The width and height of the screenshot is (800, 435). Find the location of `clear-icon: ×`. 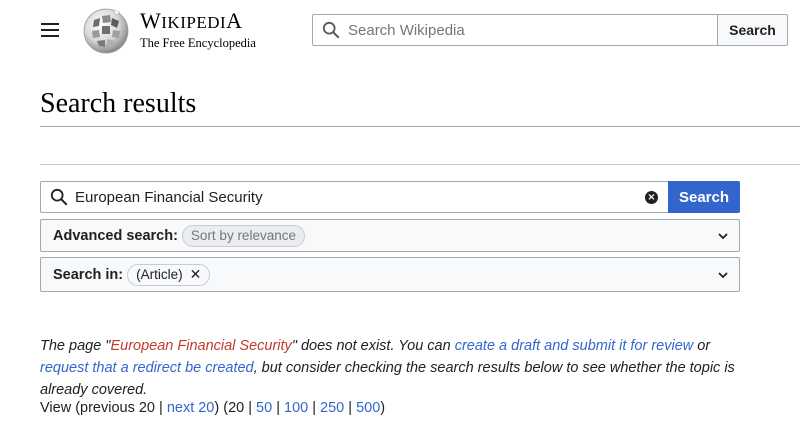

clear-icon: × is located at coordinates (651, 197).